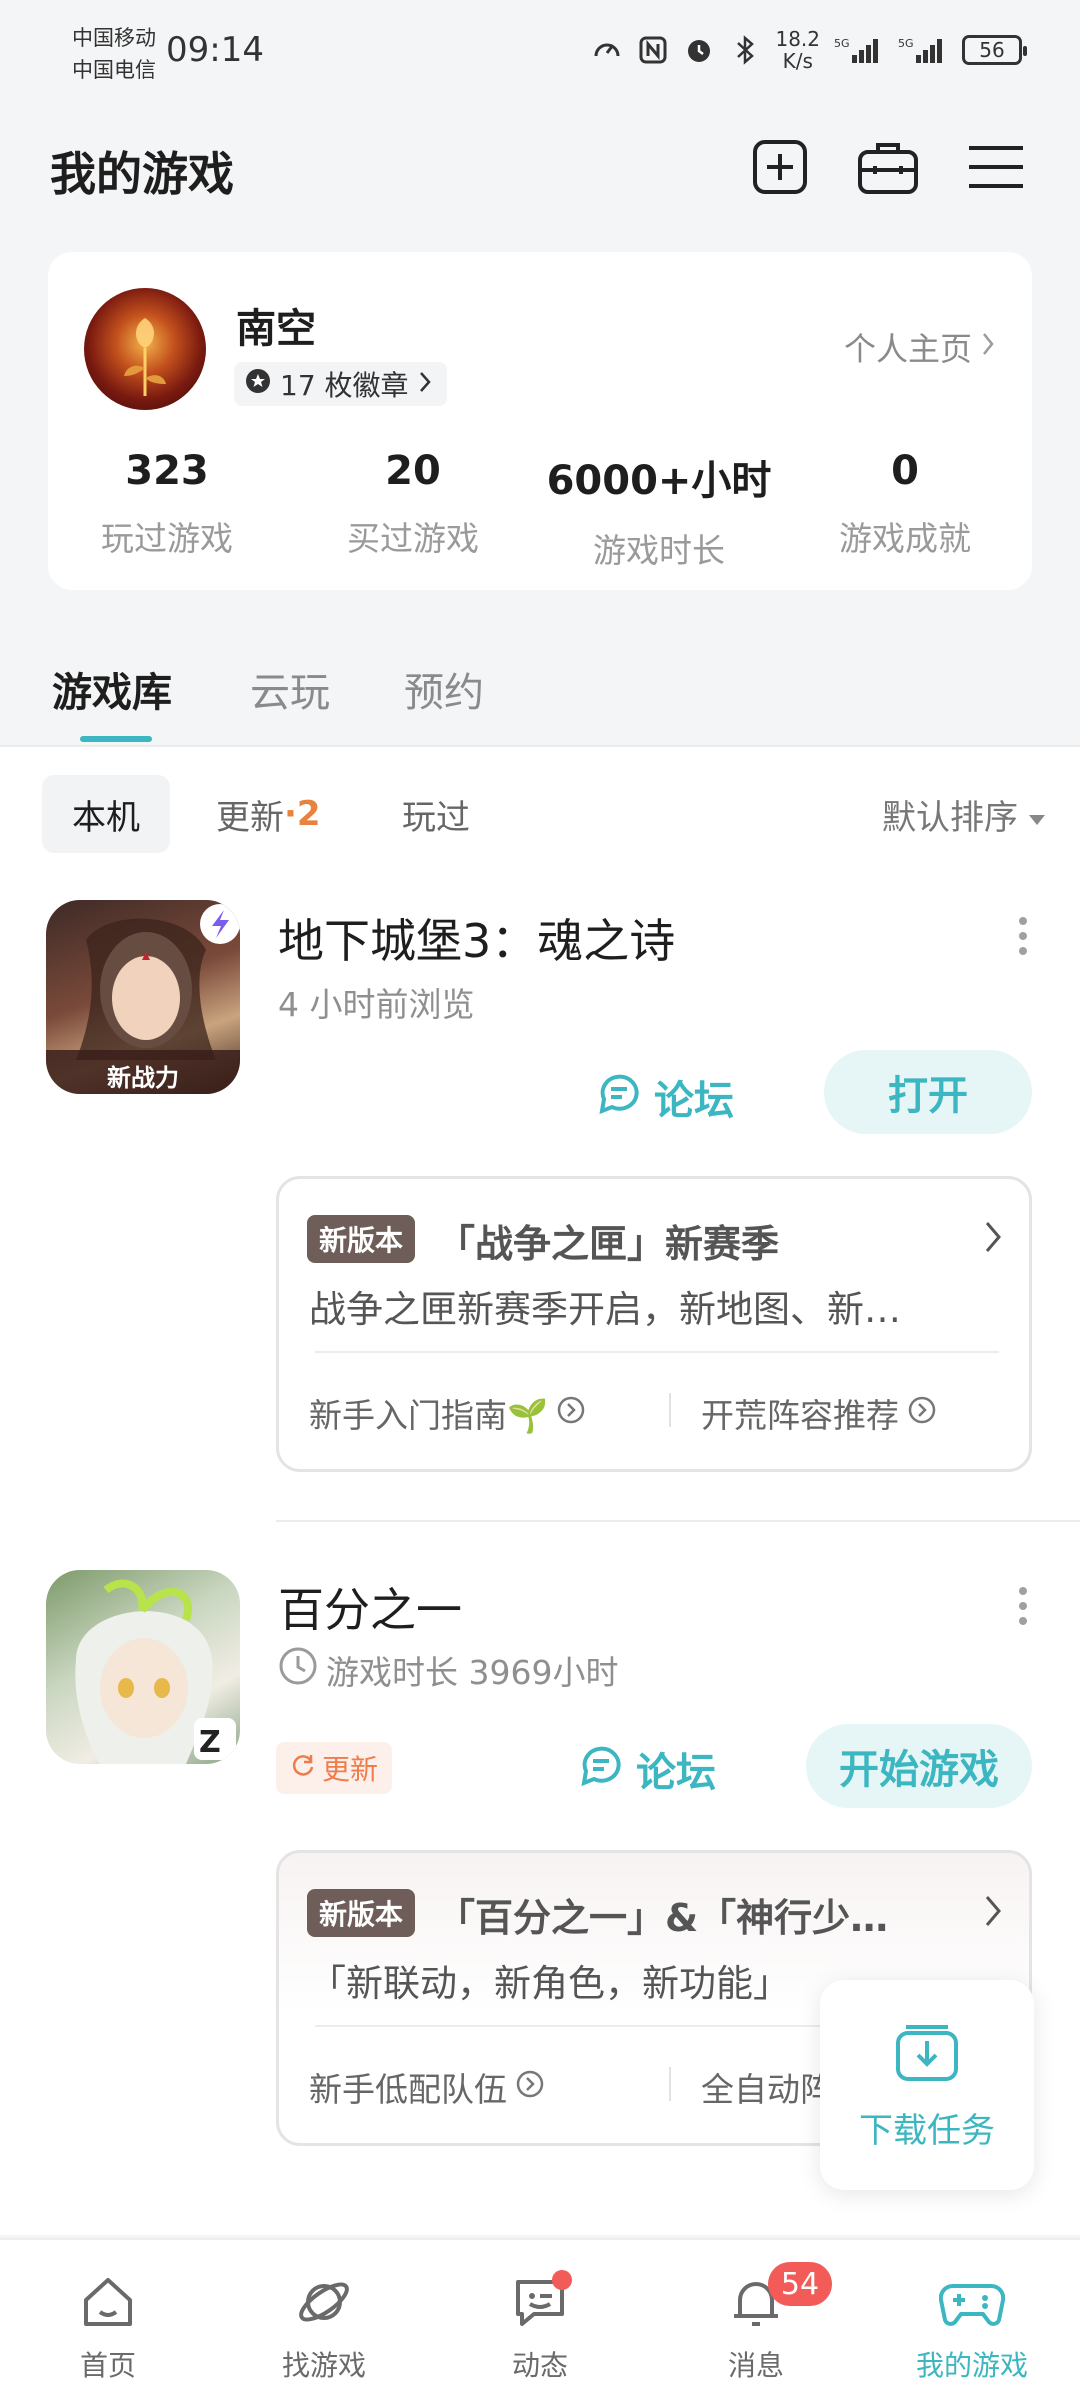 This screenshot has height=2400, width=1080. I want to click on caret-down-icon, so click(1037, 815).